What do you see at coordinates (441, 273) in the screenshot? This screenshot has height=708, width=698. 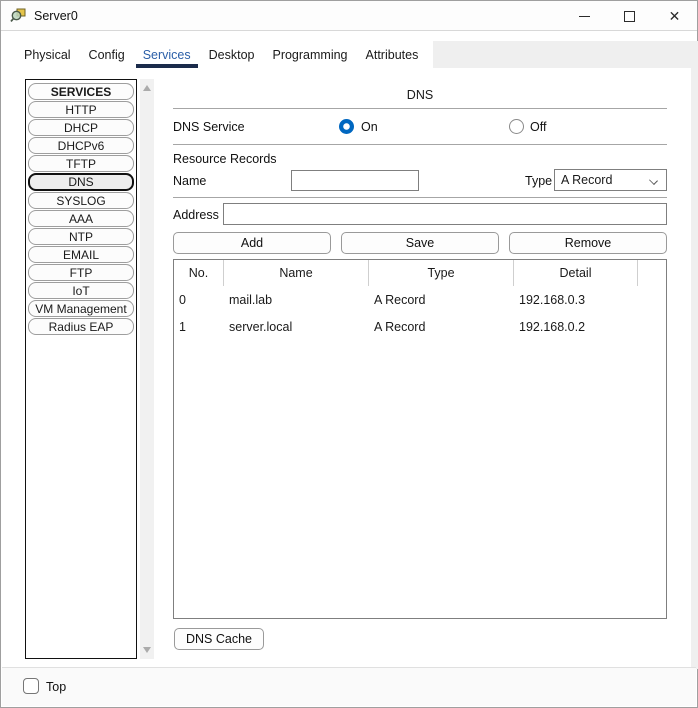 I see `table-header-type: Type` at bounding box center [441, 273].